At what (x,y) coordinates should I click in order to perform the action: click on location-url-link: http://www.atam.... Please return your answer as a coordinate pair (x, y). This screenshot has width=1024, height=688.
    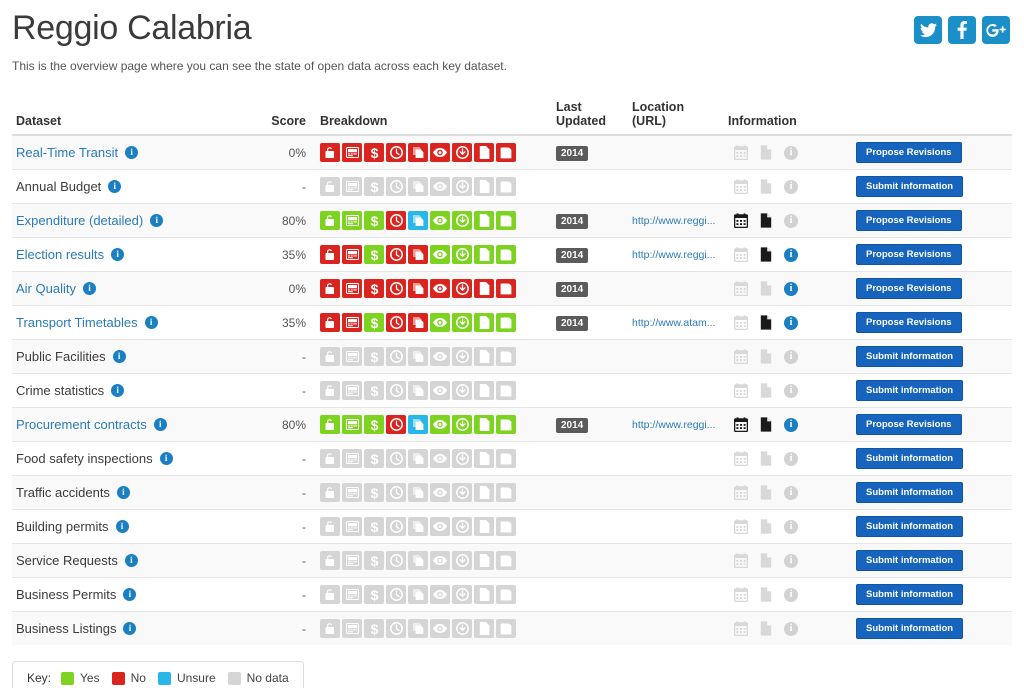
    Looking at the image, I should click on (676, 323).